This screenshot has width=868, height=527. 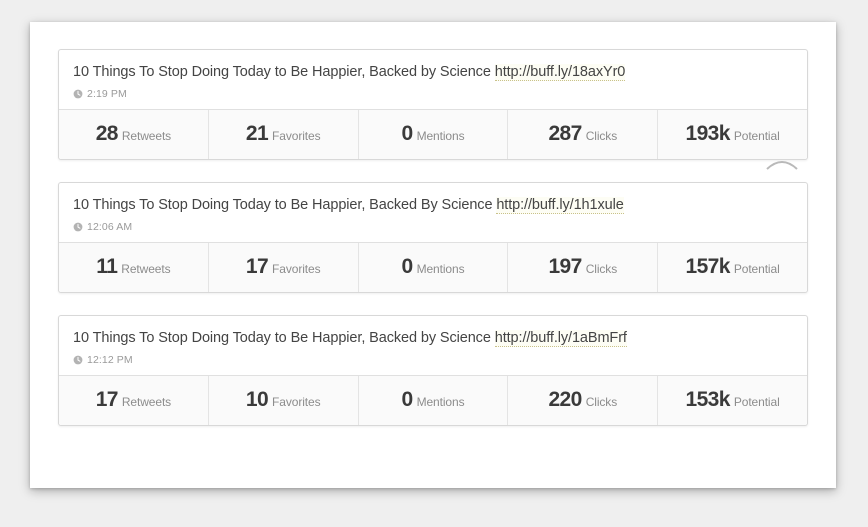 What do you see at coordinates (565, 134) in the screenshot?
I see `stat-value: 287` at bounding box center [565, 134].